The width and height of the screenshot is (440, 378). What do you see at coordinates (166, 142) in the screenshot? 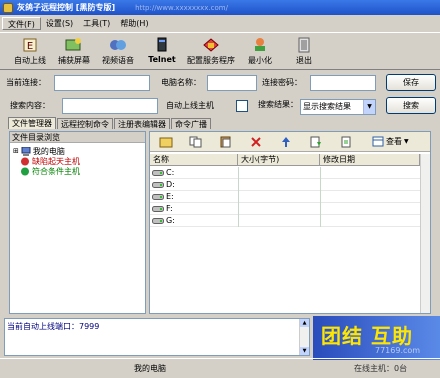
I see `parent-folder-icon` at bounding box center [166, 142].